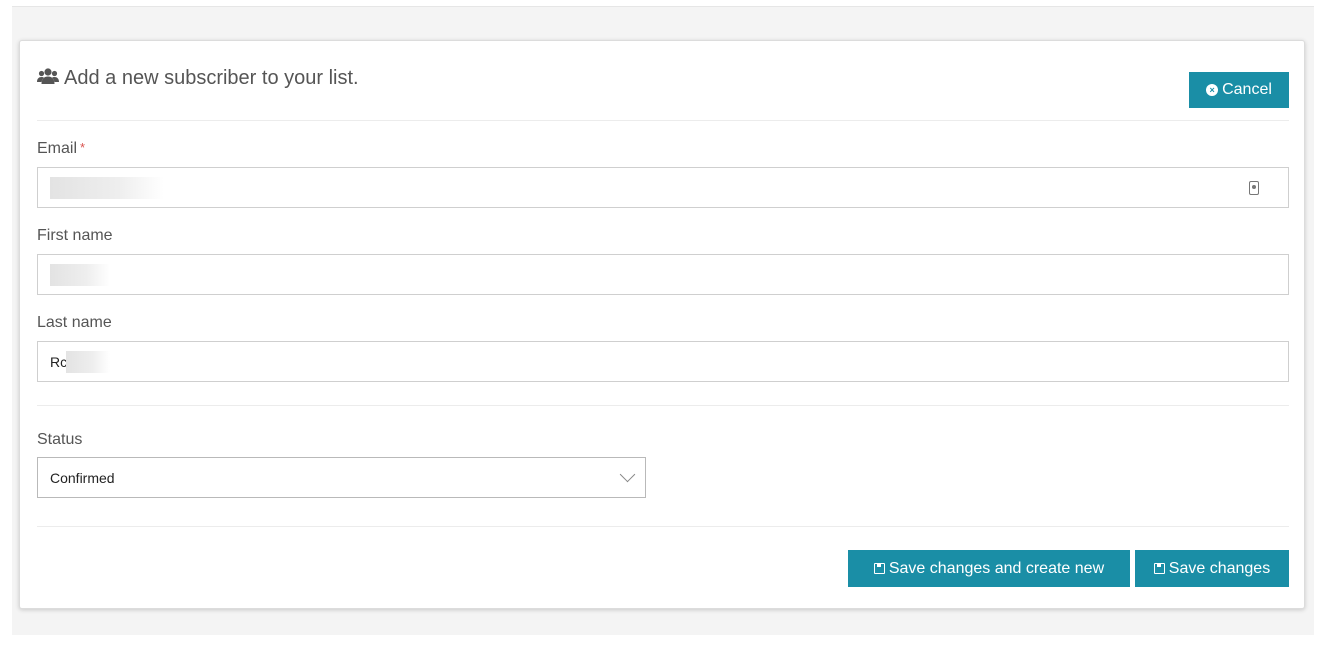 Image resolution: width=1322 pixels, height=659 pixels. I want to click on save-and-create-new-button: Save changes and create new, so click(989, 568).